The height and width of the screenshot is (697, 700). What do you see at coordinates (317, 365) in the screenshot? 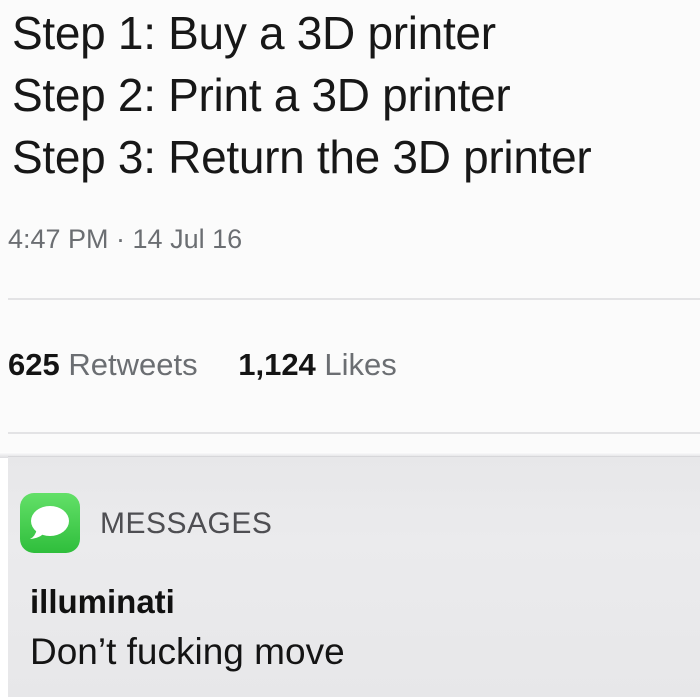
I see `likes-stat: 1,124 Likes` at bounding box center [317, 365].